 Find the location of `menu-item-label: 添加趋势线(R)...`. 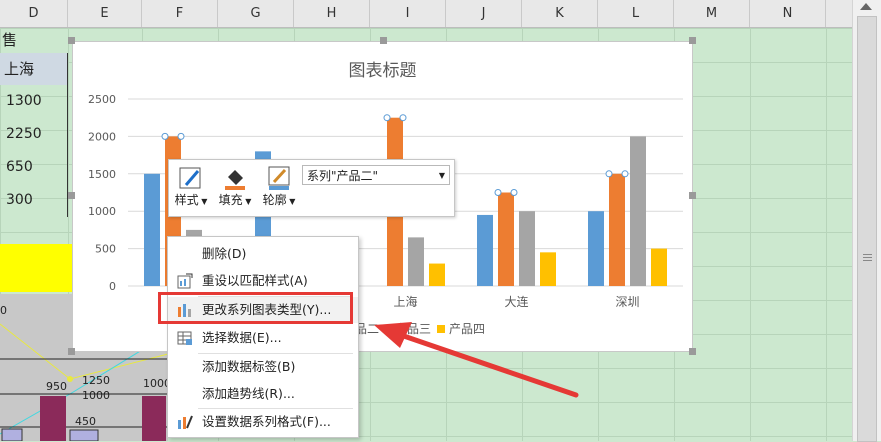

menu-item-label: 添加趋势线(R)... is located at coordinates (248, 393).